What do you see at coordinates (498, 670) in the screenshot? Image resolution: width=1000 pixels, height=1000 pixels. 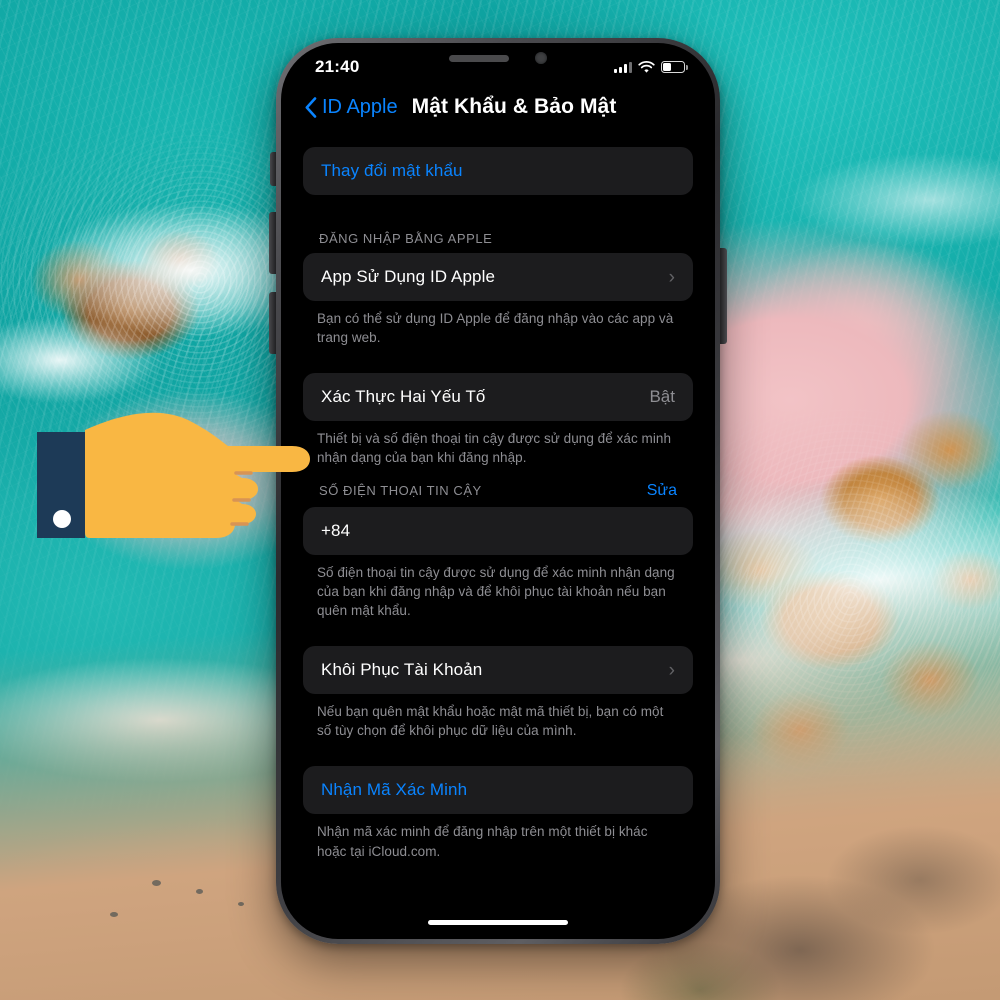 I see `account-recovery-row: Khôi Phục Tài Khoản ›` at bounding box center [498, 670].